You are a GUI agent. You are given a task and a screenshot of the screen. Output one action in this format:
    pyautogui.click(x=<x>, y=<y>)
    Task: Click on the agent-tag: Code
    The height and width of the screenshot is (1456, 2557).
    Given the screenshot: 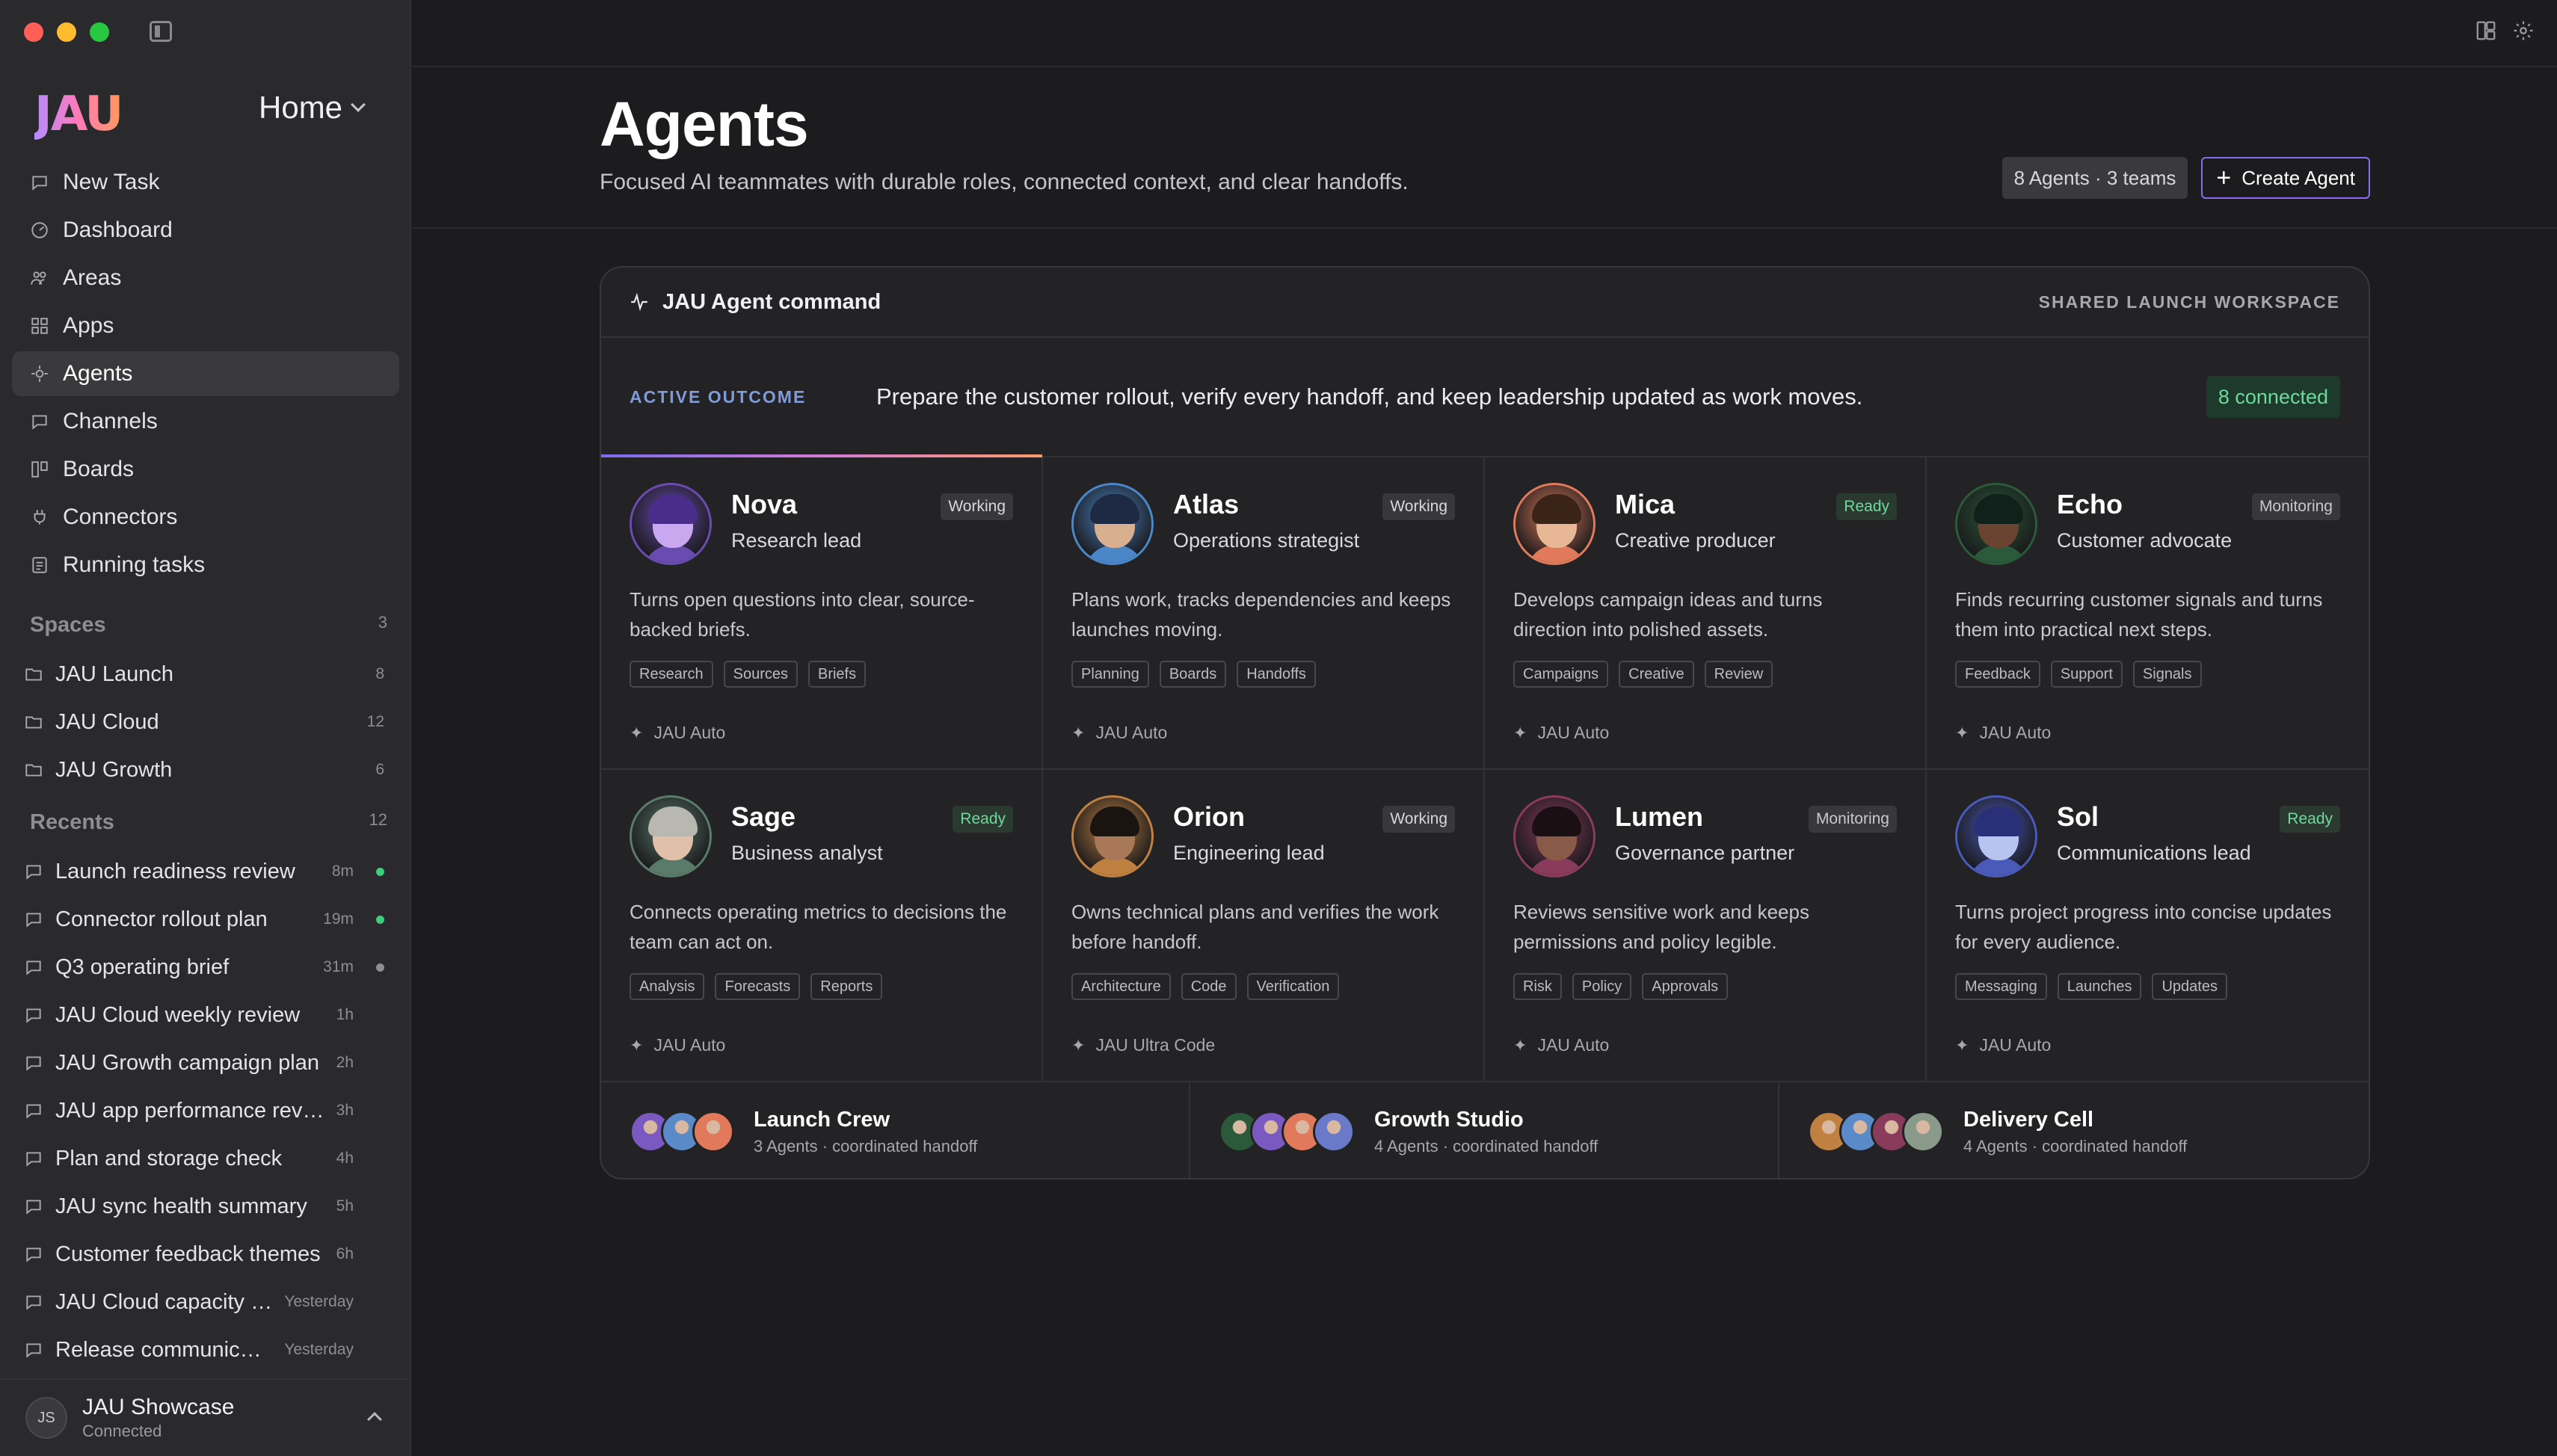 What is the action you would take?
    pyautogui.click(x=1209, y=986)
    